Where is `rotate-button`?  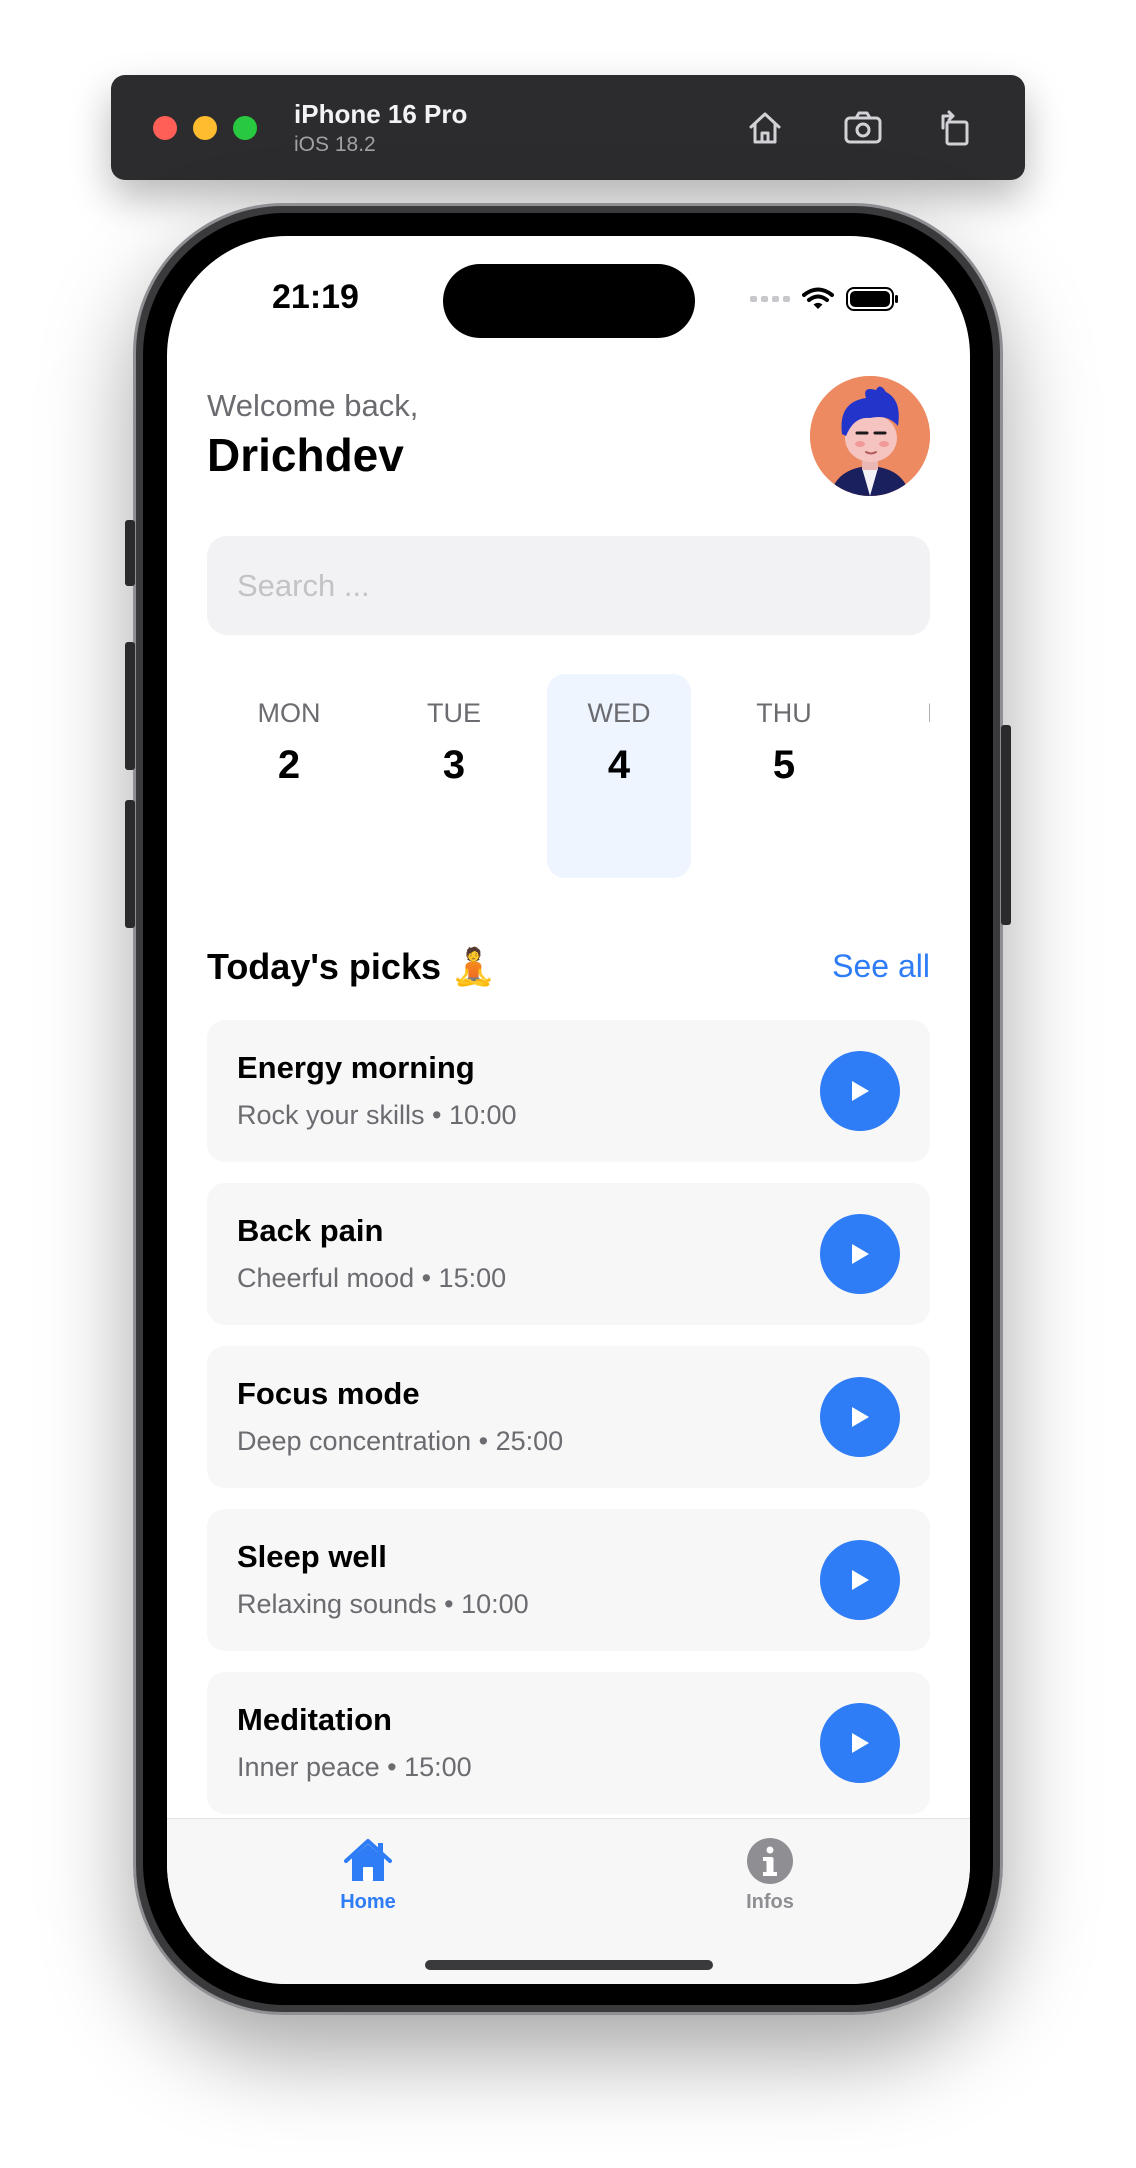
rotate-button is located at coordinates (955, 128).